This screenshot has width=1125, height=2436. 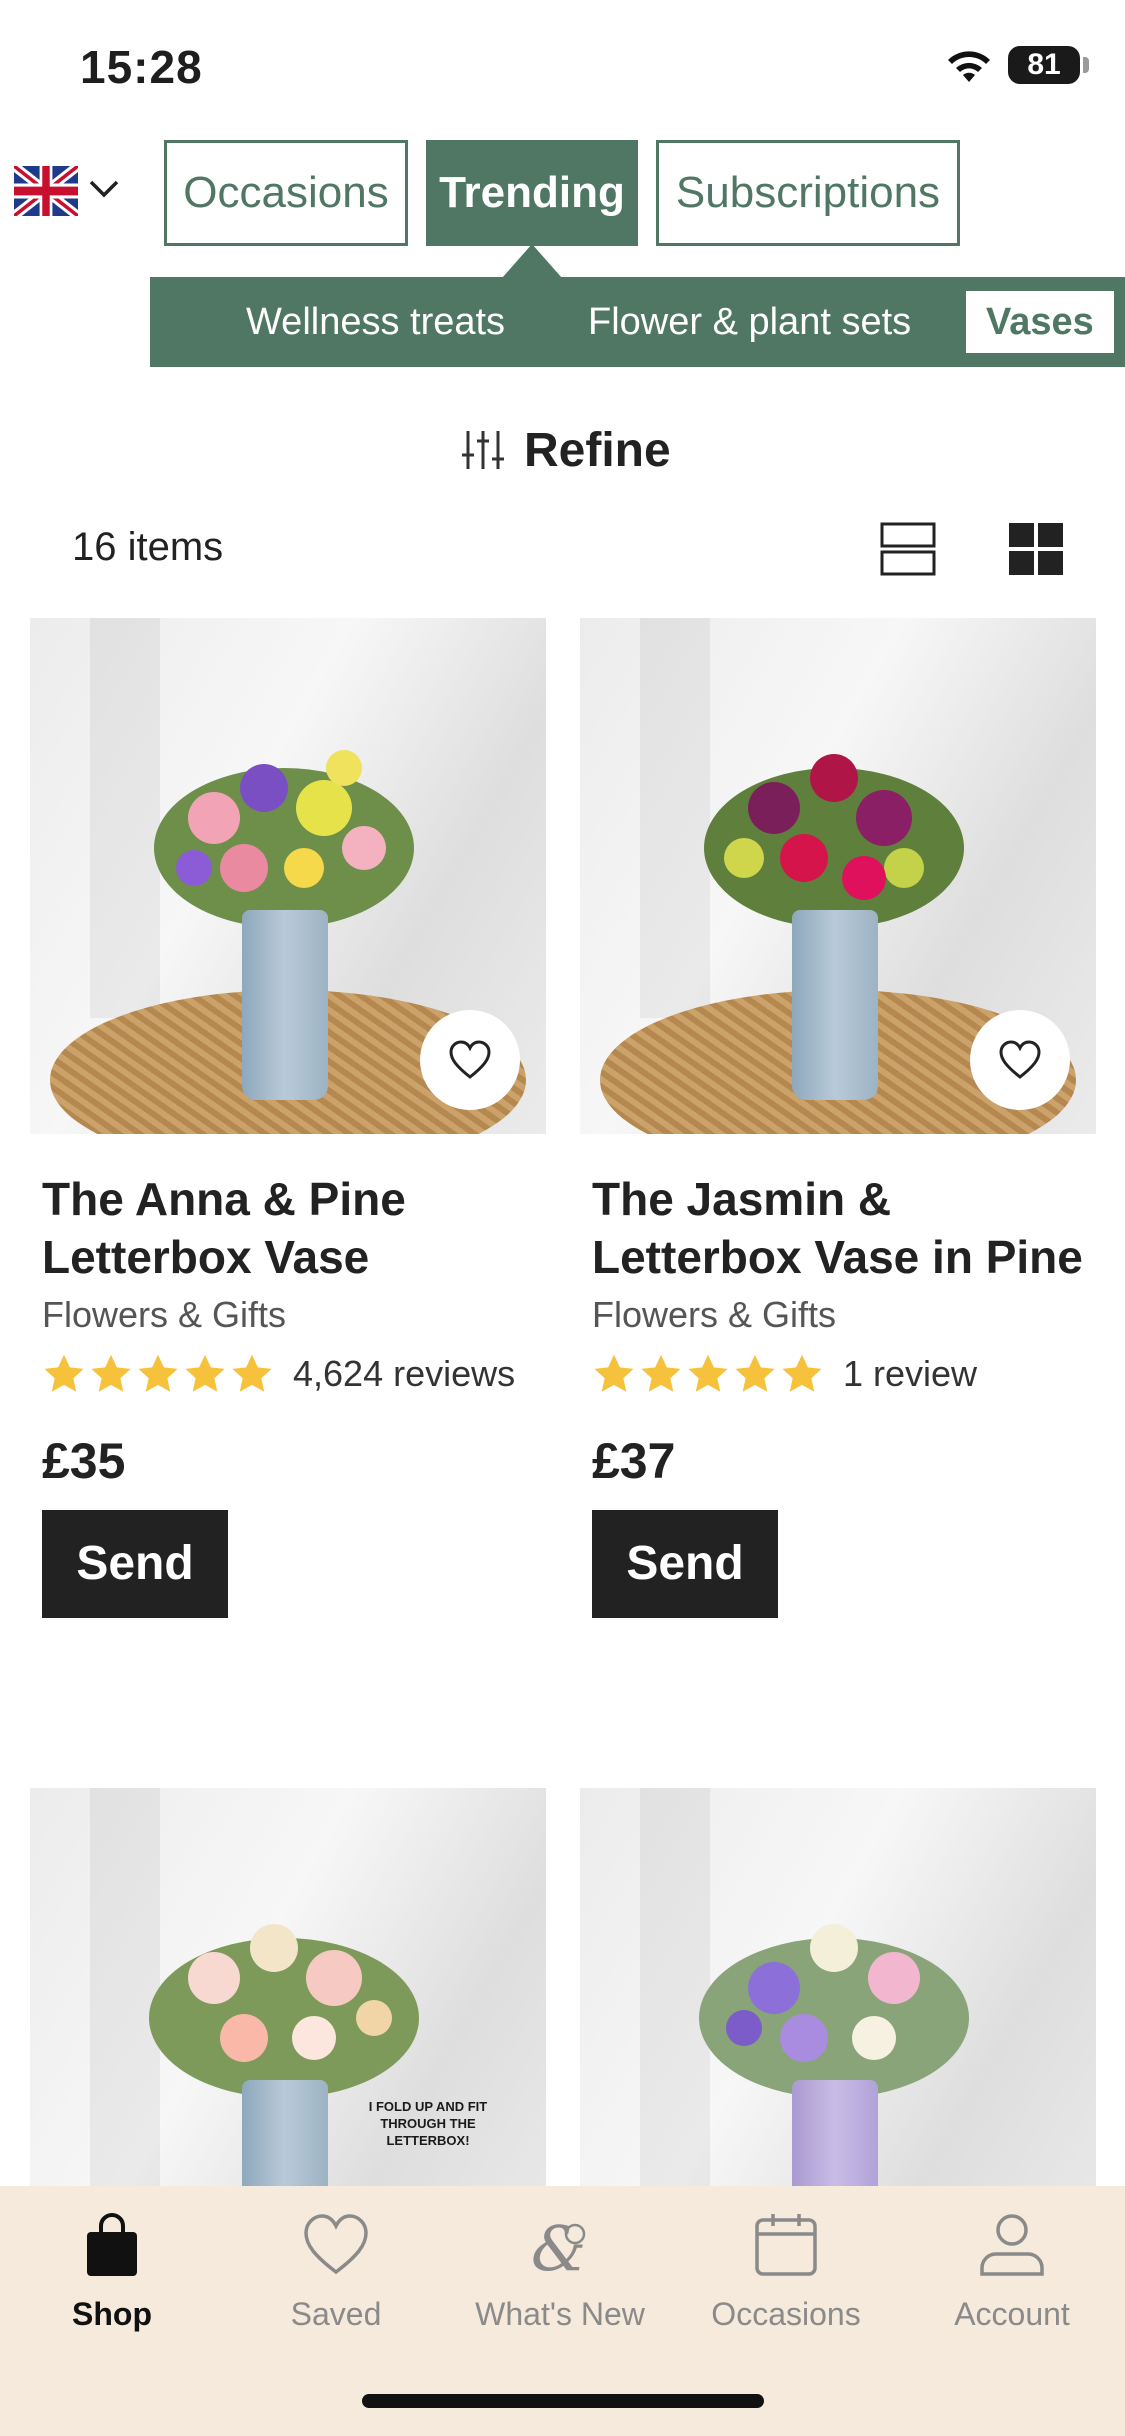 I want to click on active-tab-pointer, so click(x=532, y=261).